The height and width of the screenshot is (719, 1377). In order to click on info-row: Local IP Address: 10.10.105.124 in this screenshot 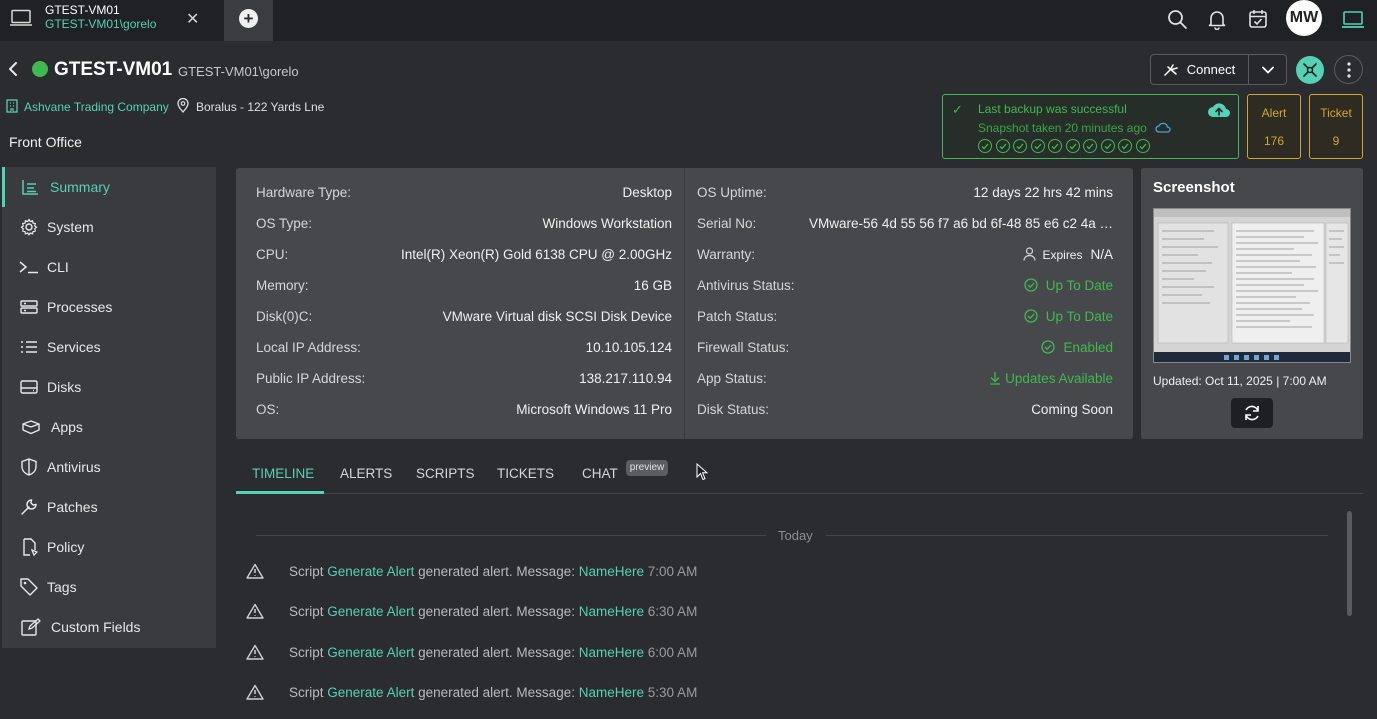, I will do `click(464, 350)`.